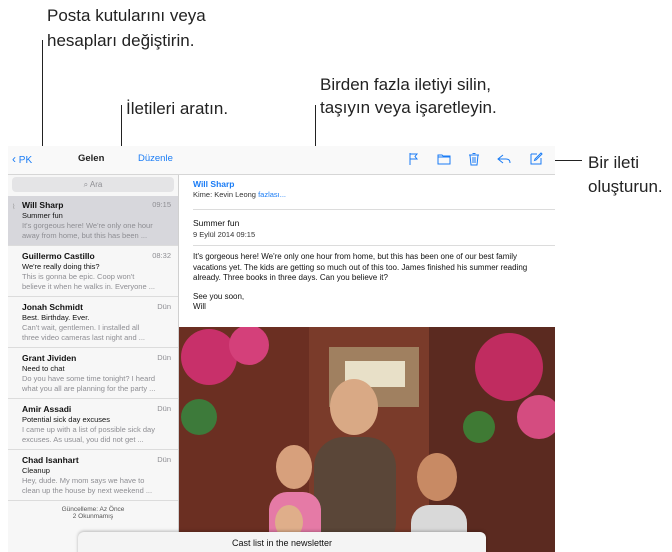  I want to click on mailbox-title: Gelen, so click(91, 158).